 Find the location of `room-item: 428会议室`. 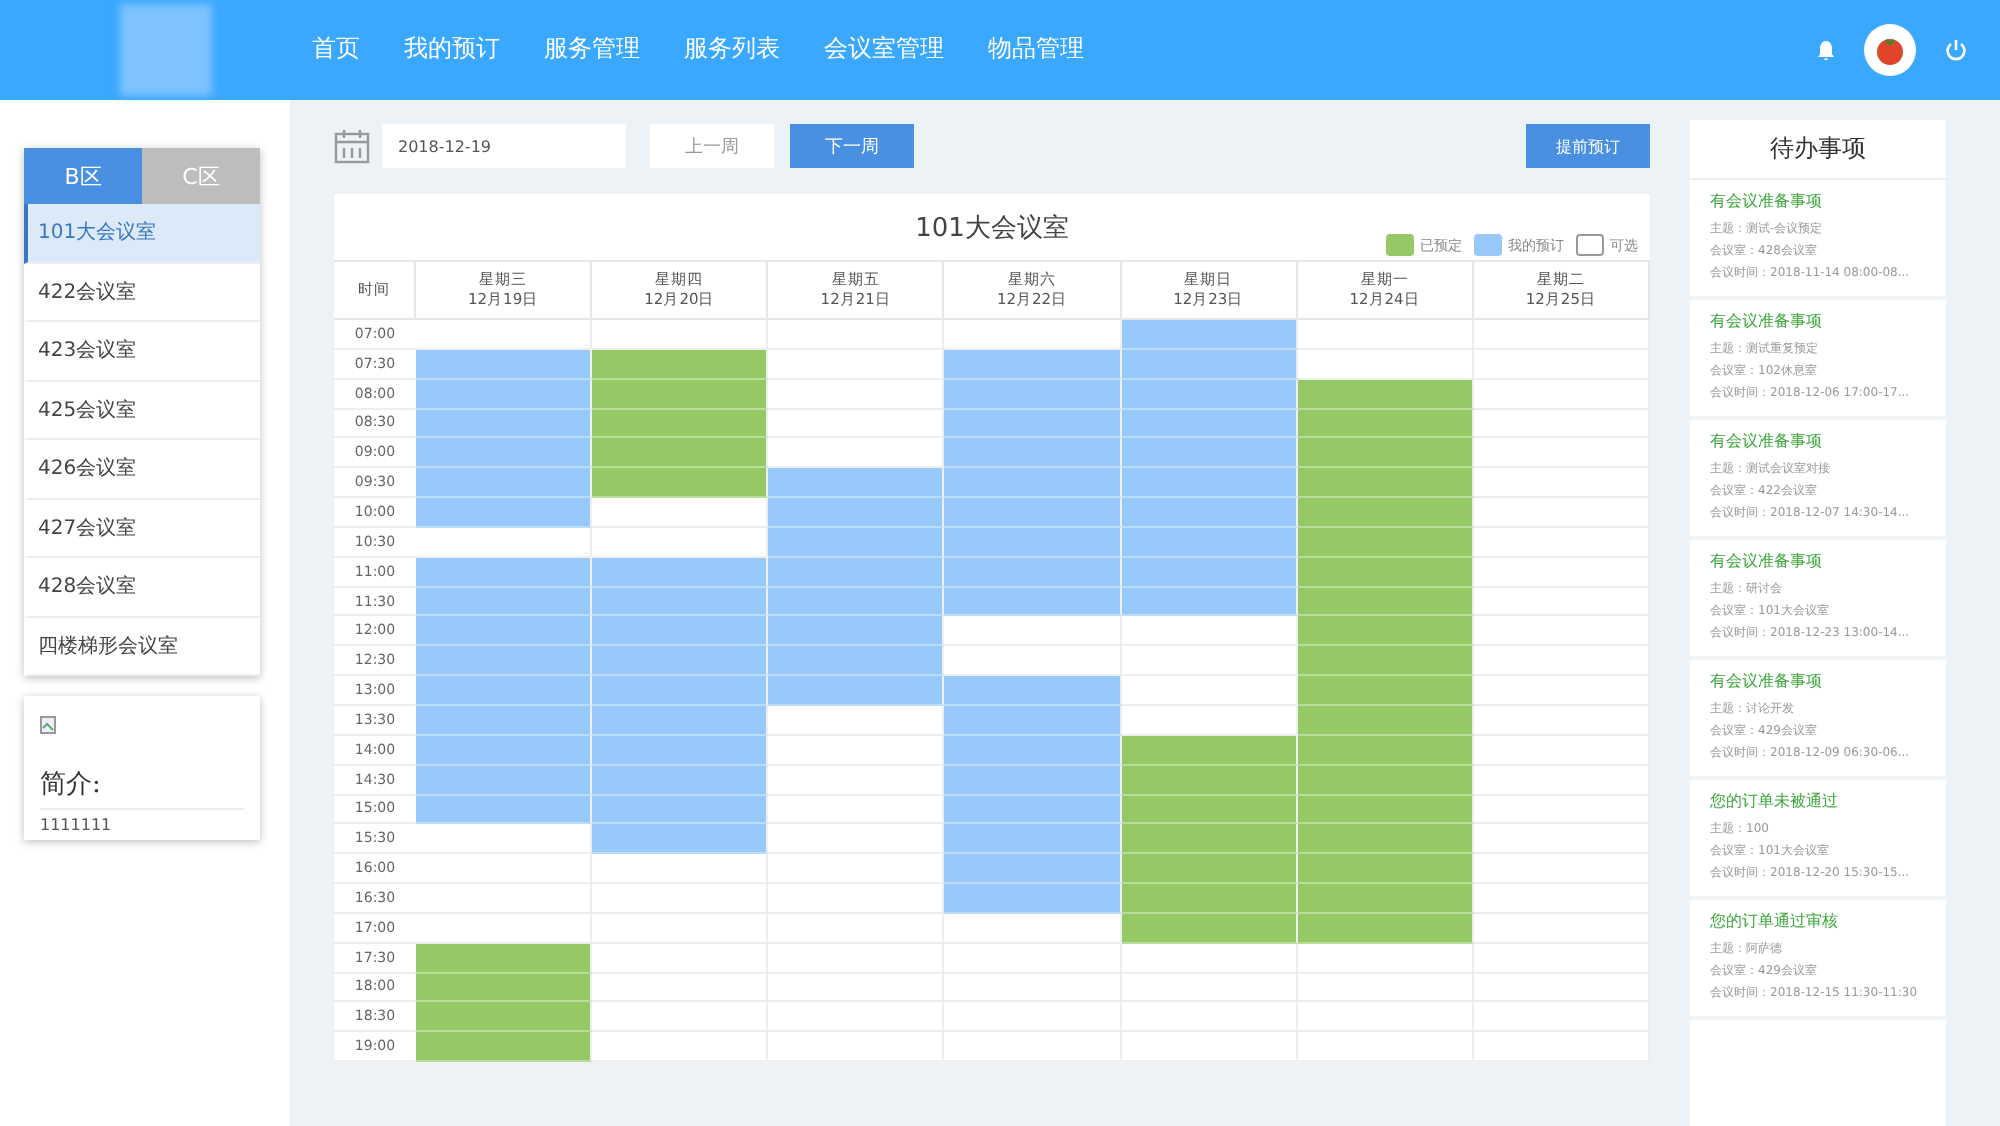

room-item: 428会议室 is located at coordinates (142, 587).